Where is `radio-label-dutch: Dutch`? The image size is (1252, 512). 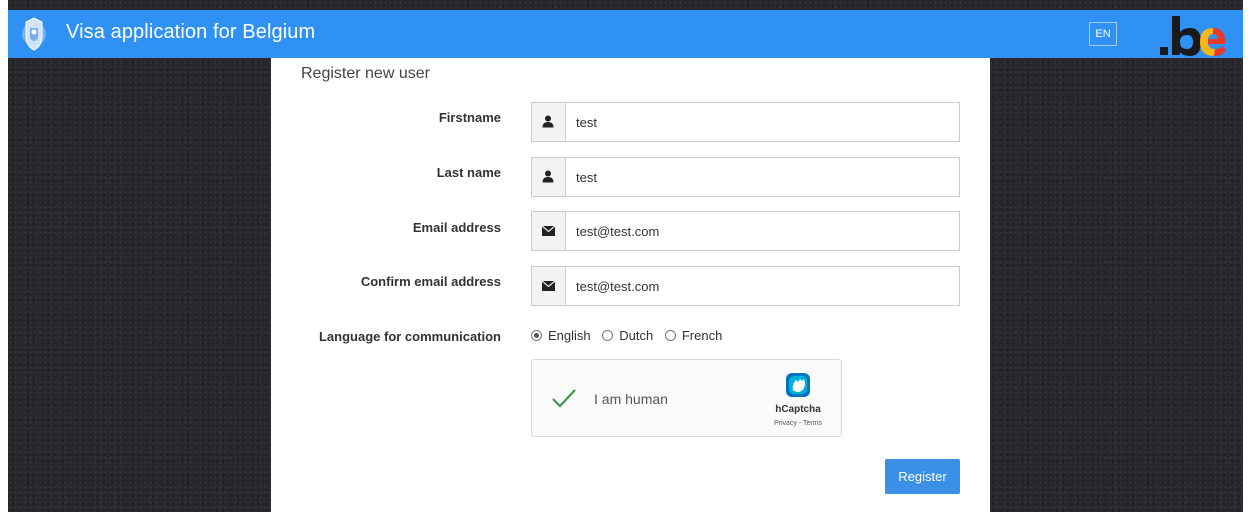 radio-label-dutch: Dutch is located at coordinates (636, 336).